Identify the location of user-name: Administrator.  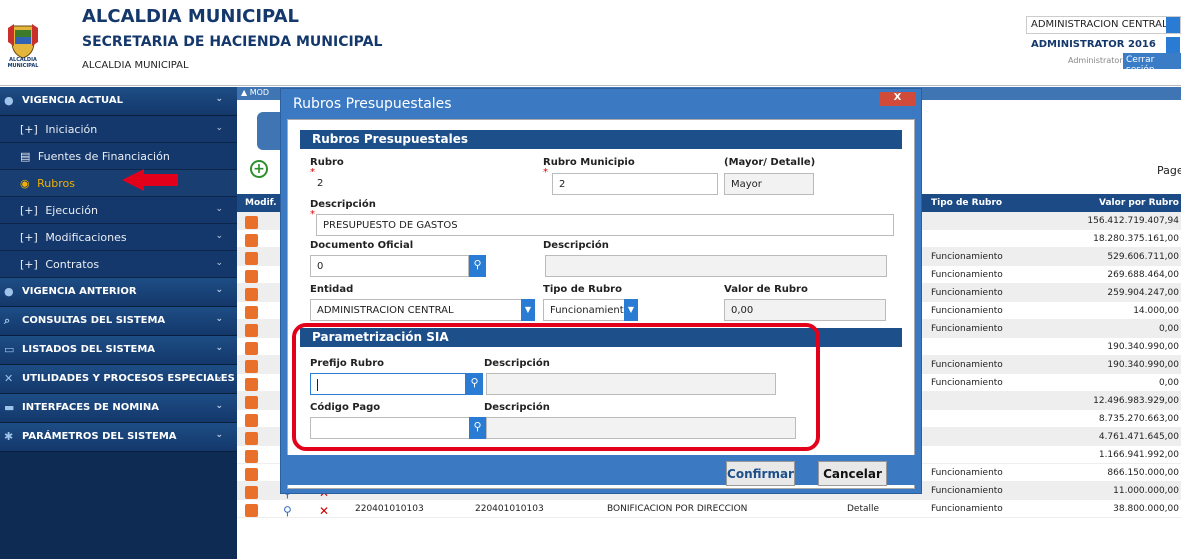
(1095, 60).